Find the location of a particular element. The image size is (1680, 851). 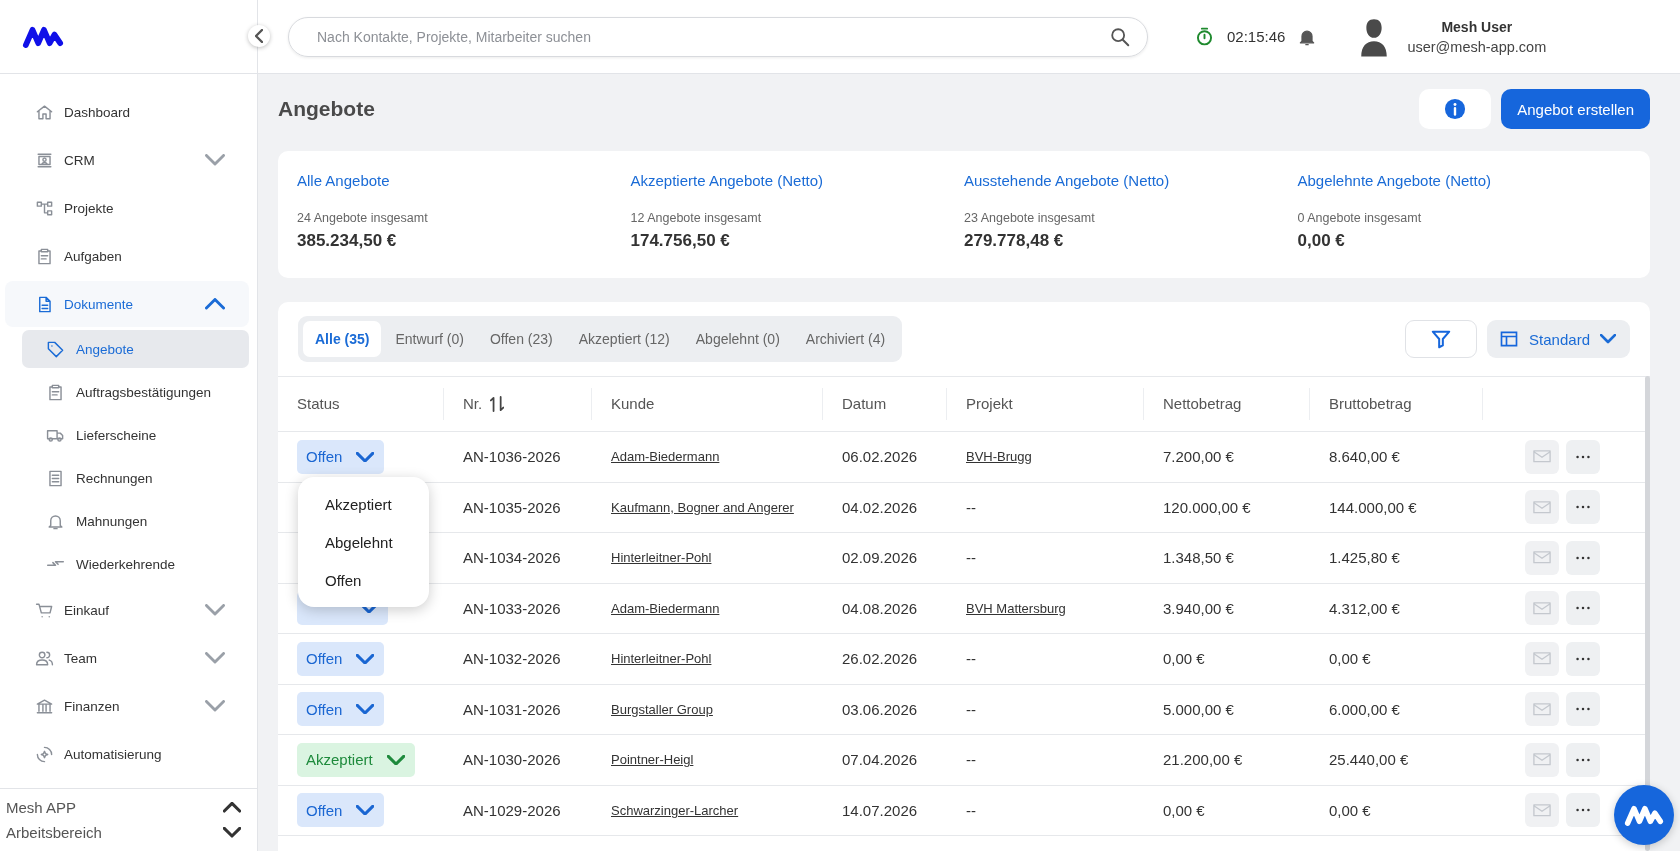

customer-link: Pointner-Heigl is located at coordinates (652, 760).